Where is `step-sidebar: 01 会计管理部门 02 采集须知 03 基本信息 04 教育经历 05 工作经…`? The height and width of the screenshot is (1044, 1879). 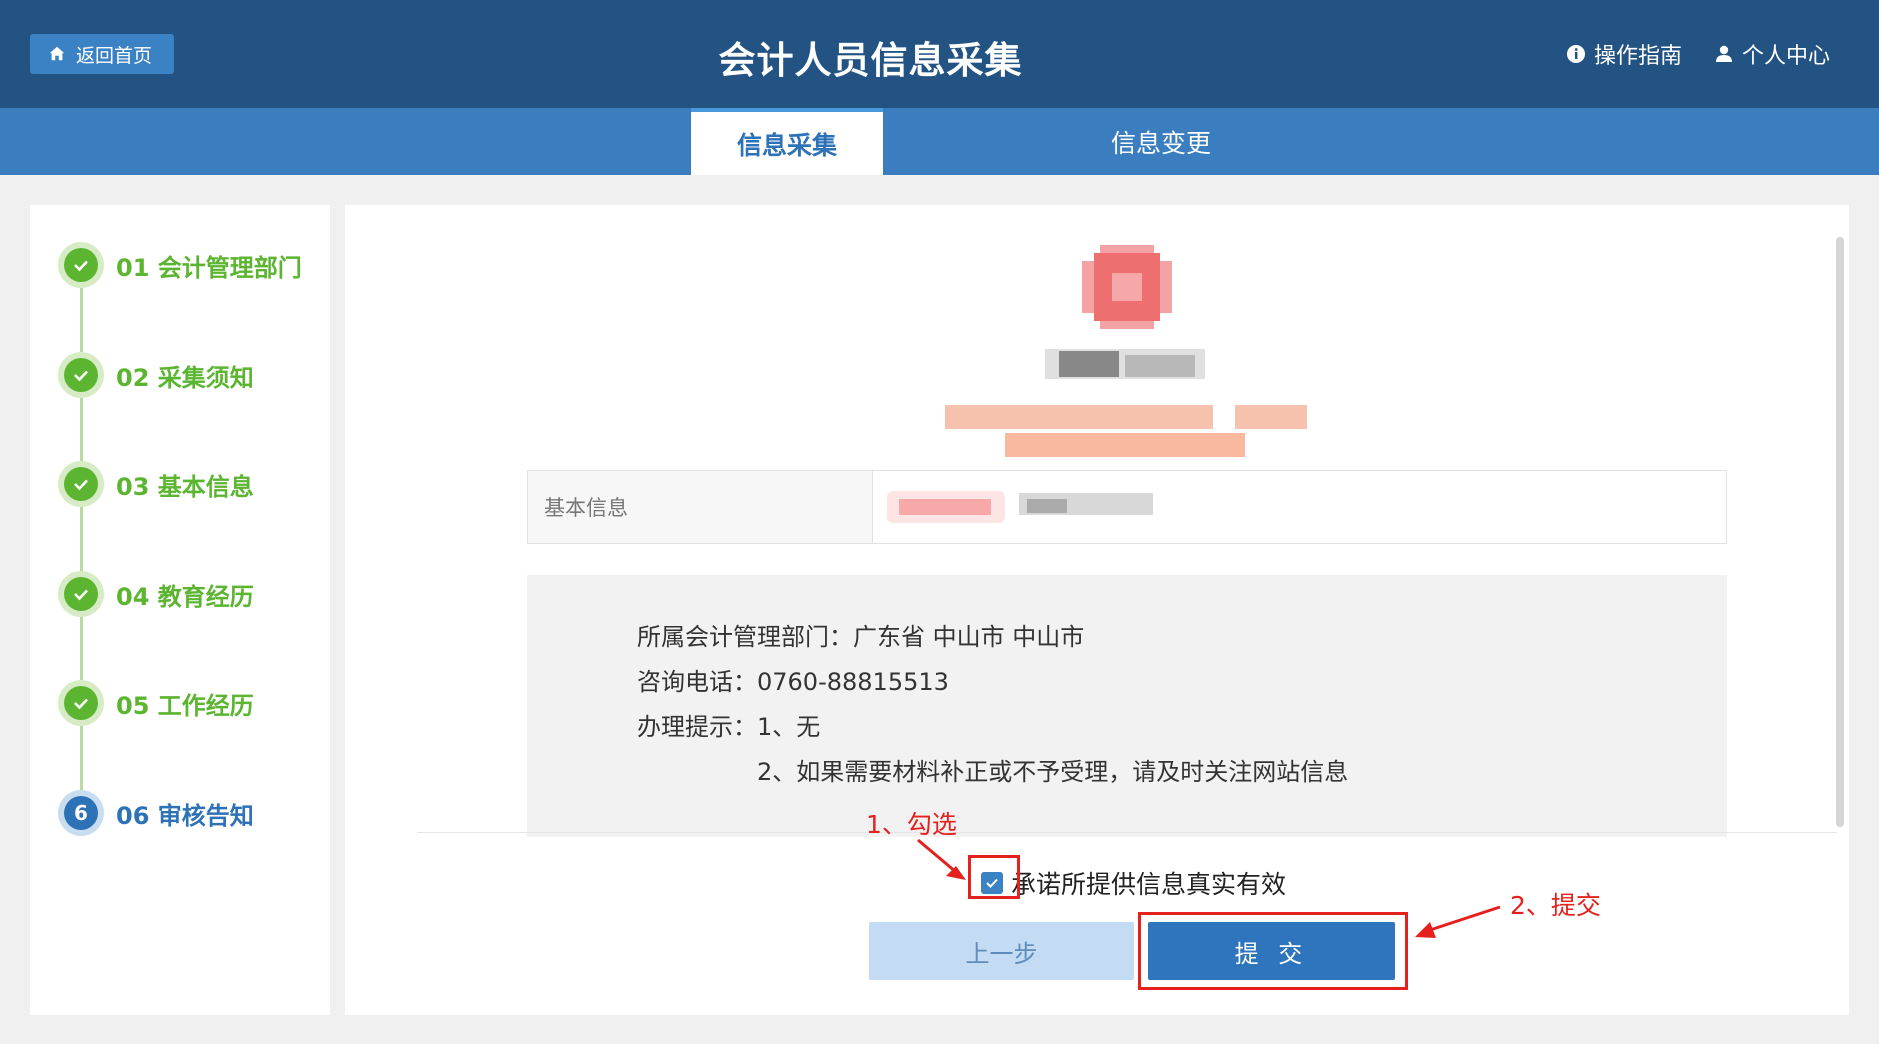
step-sidebar: 01 会计管理部门 02 采集须知 03 基本信息 04 教育经历 05 工作经… is located at coordinates (180, 610).